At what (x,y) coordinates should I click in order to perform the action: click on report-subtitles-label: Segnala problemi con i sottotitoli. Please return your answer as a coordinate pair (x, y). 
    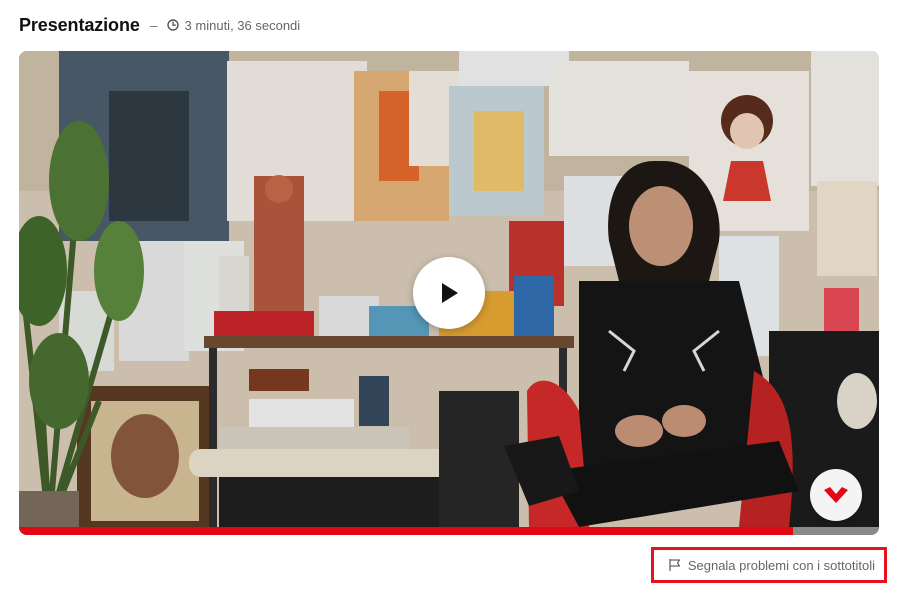
    Looking at the image, I should click on (781, 565).